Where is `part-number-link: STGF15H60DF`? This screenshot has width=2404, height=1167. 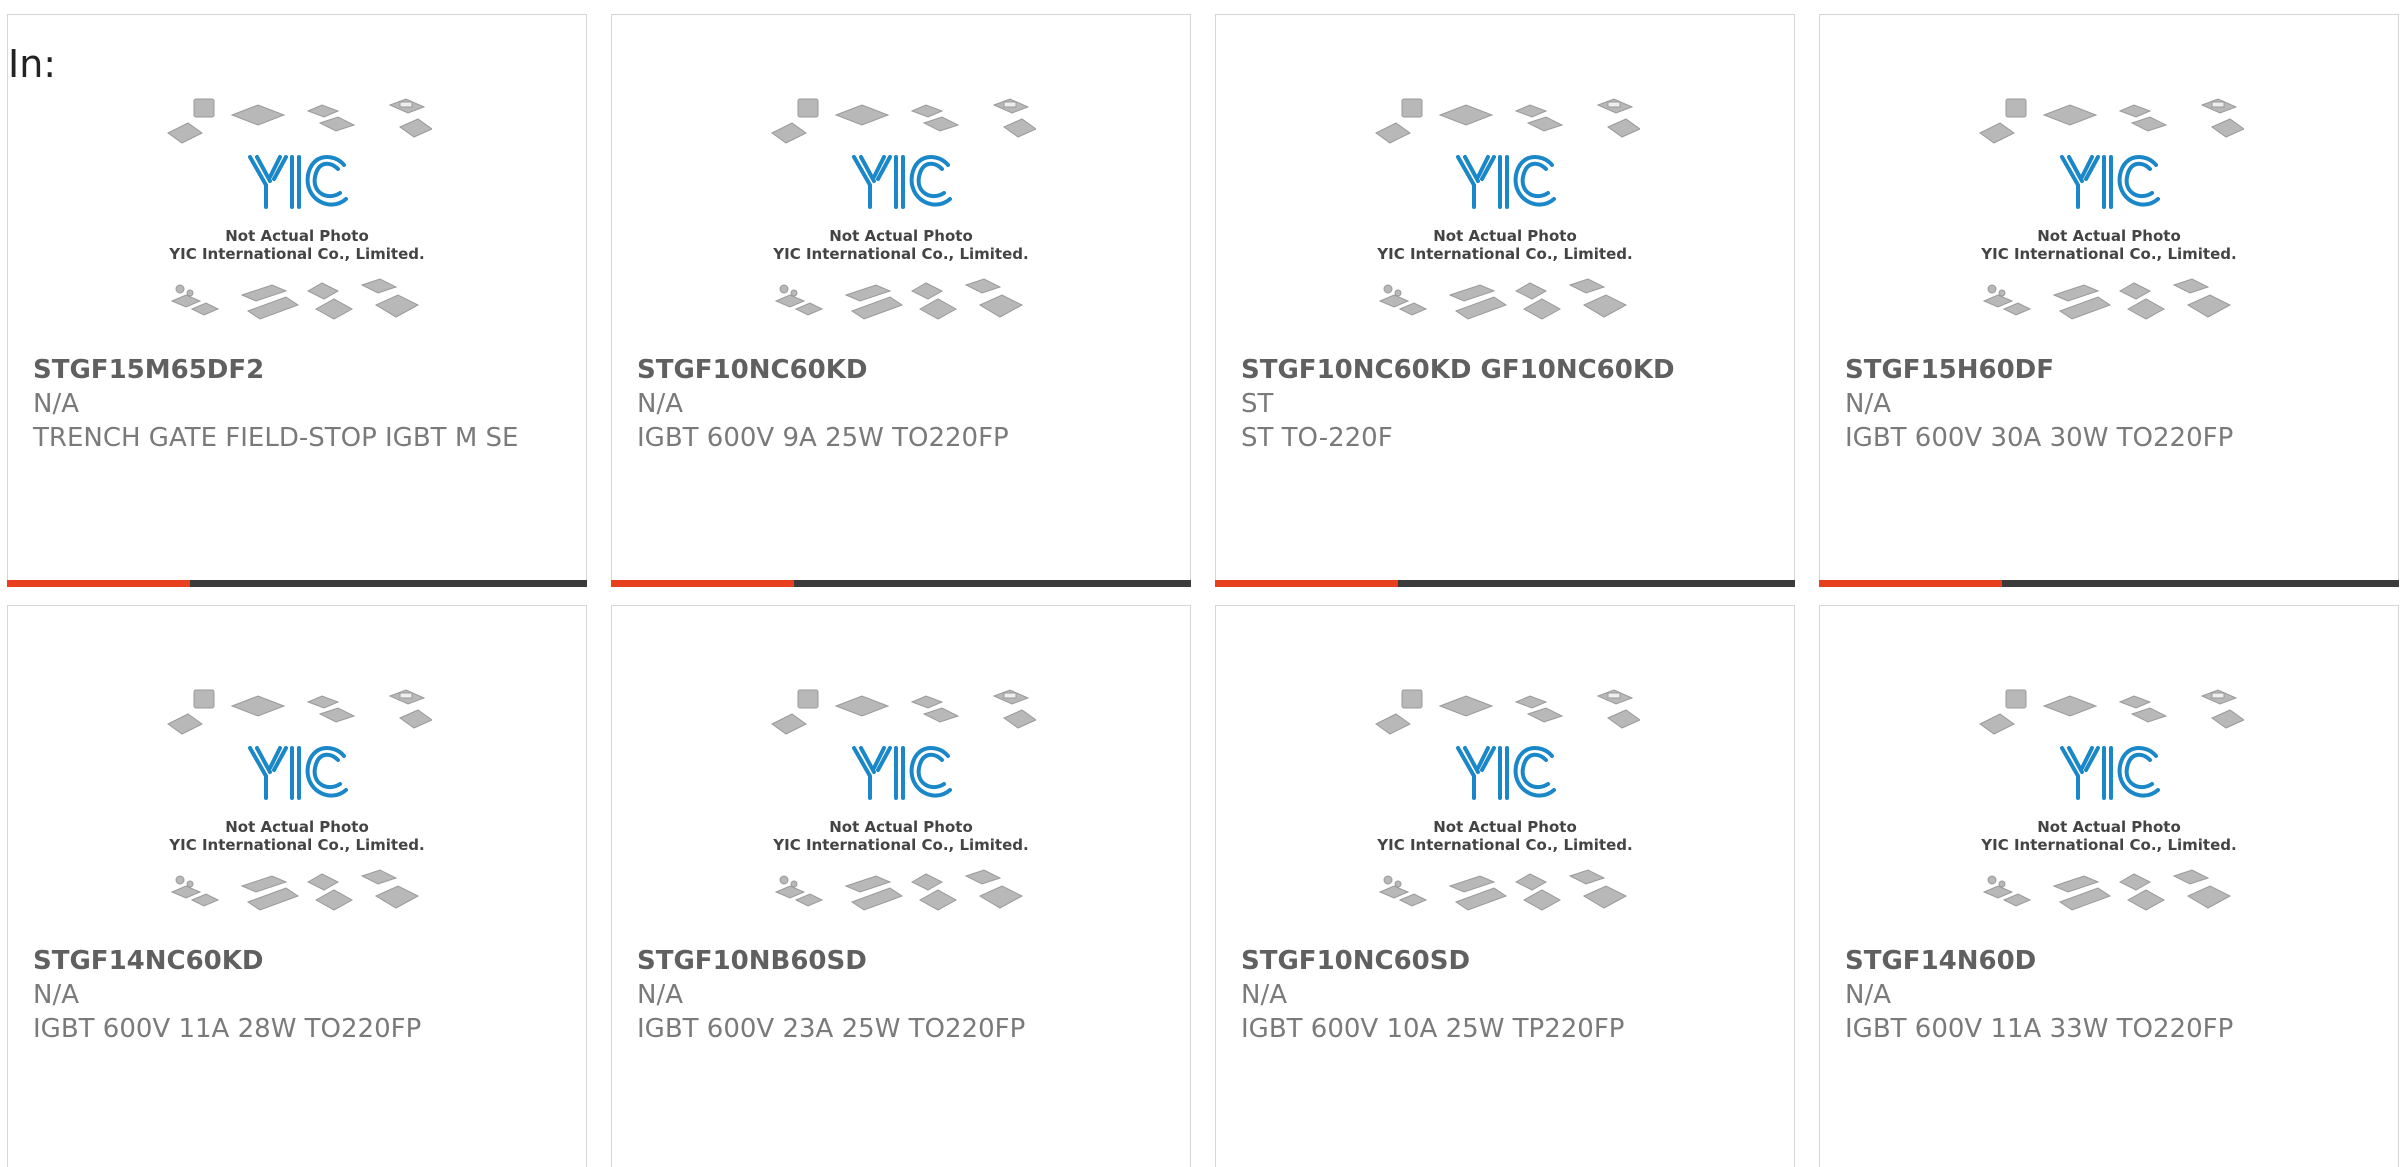
part-number-link: STGF15H60DF is located at coordinates (2111, 370).